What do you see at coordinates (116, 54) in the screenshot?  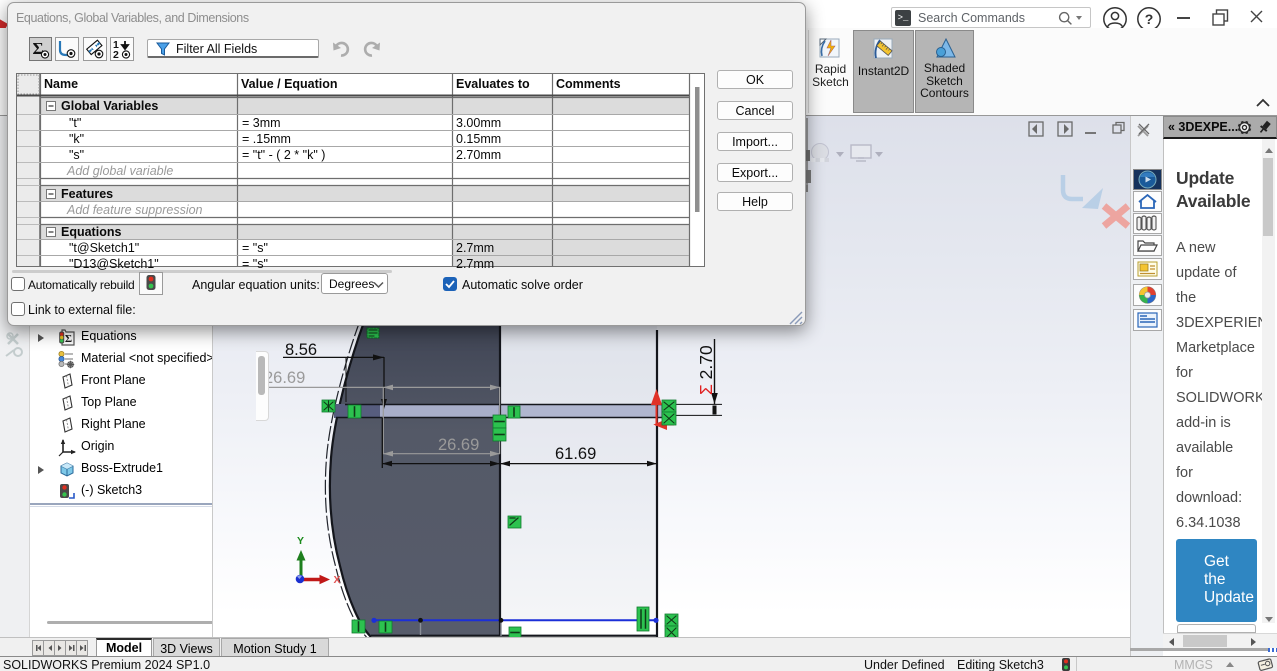 I see `svg-text: 2` at bounding box center [116, 54].